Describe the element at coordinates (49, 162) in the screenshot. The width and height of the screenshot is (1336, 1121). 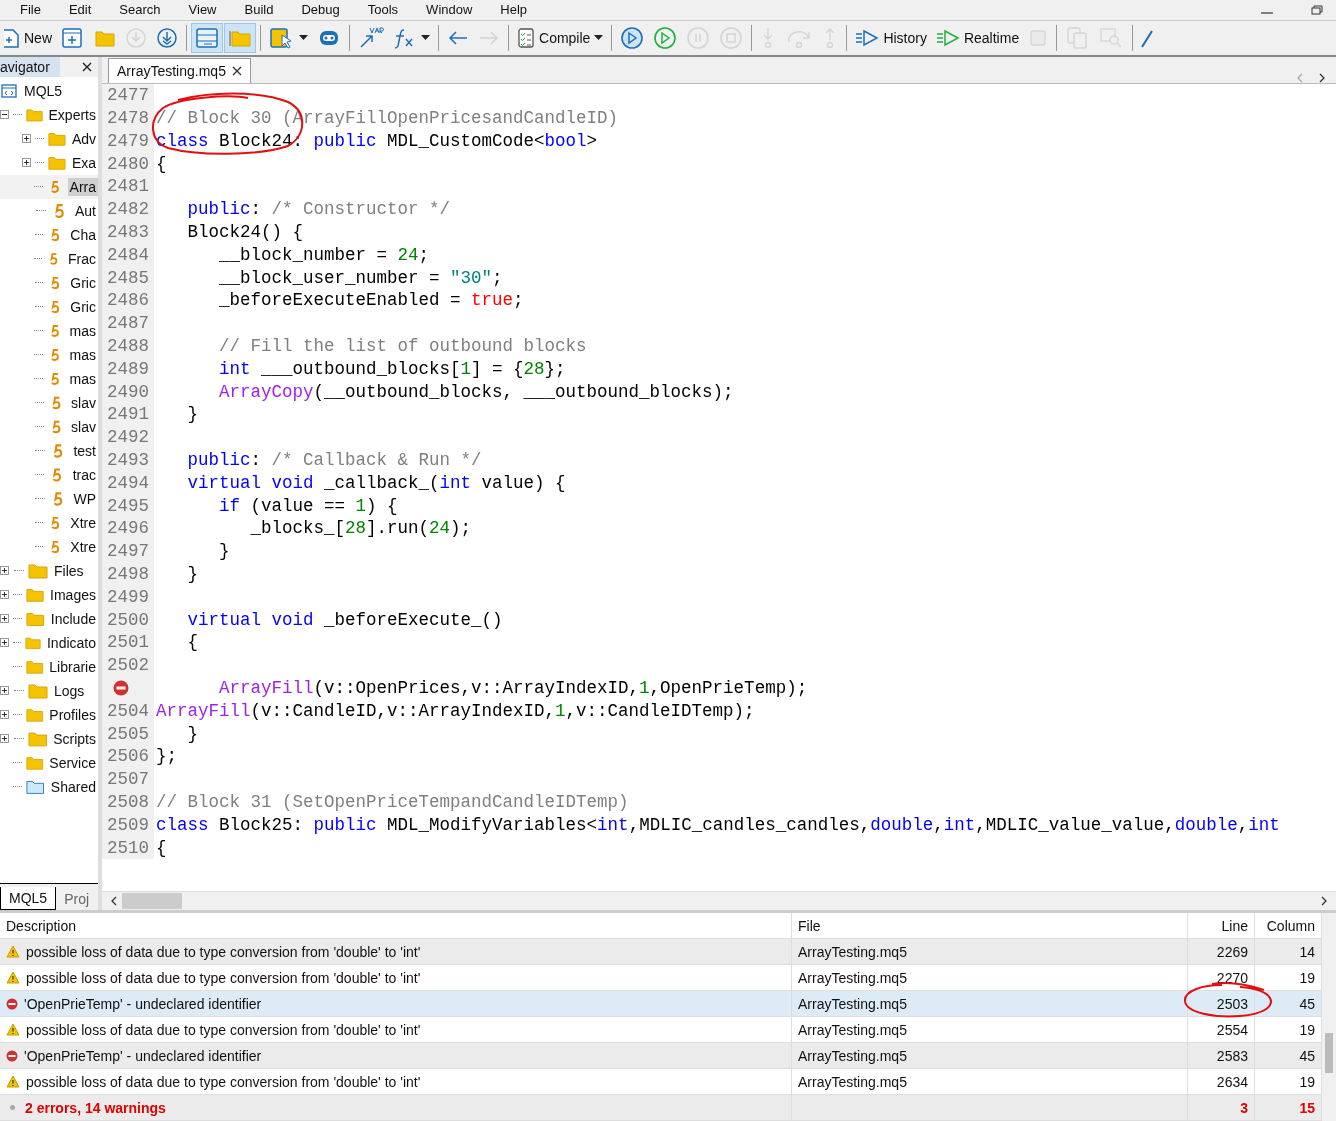
I see `tree-item: Exa` at that location.